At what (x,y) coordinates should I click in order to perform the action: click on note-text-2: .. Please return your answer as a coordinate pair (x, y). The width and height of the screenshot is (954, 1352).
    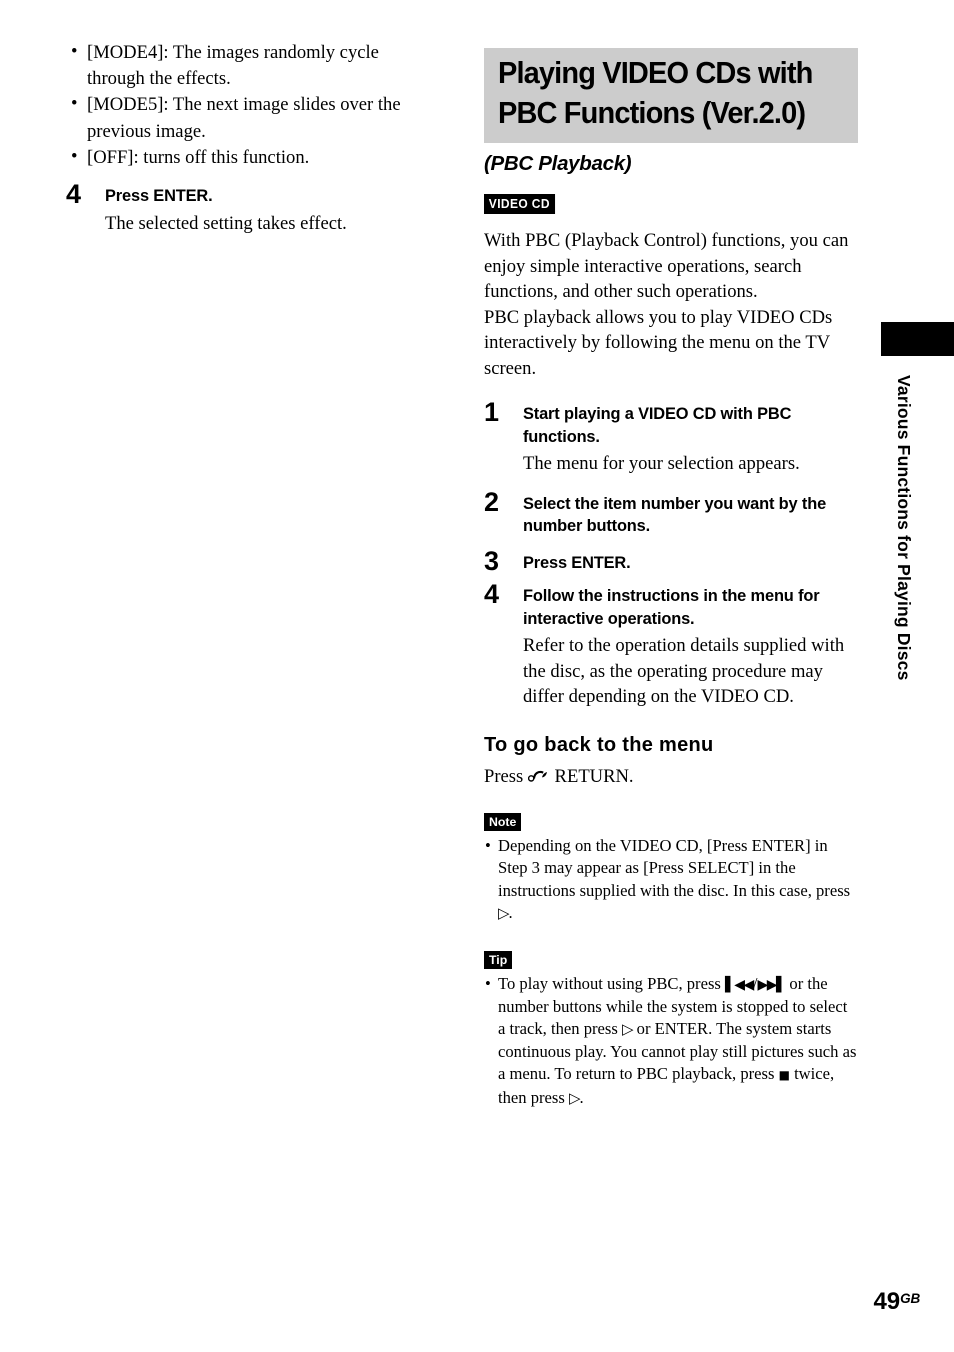
    Looking at the image, I should click on (510, 913).